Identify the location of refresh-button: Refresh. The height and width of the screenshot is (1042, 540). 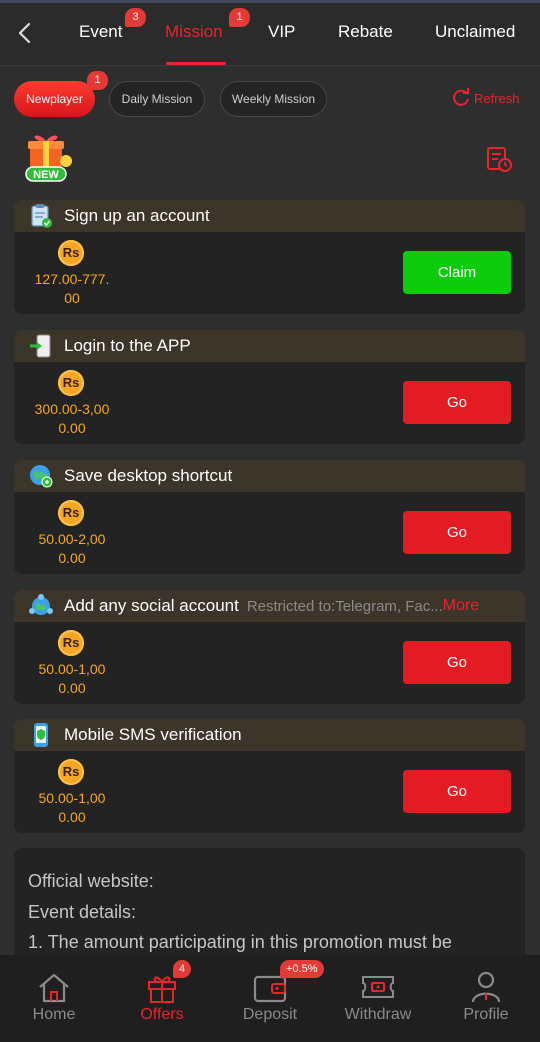
(485, 98).